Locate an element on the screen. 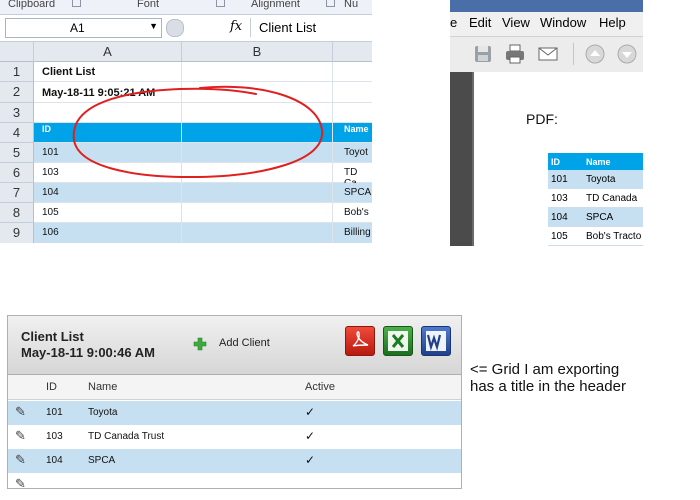 This screenshot has width=700, height=500. formula-bar: A1 ▼ fx Client List is located at coordinates (186, 28).